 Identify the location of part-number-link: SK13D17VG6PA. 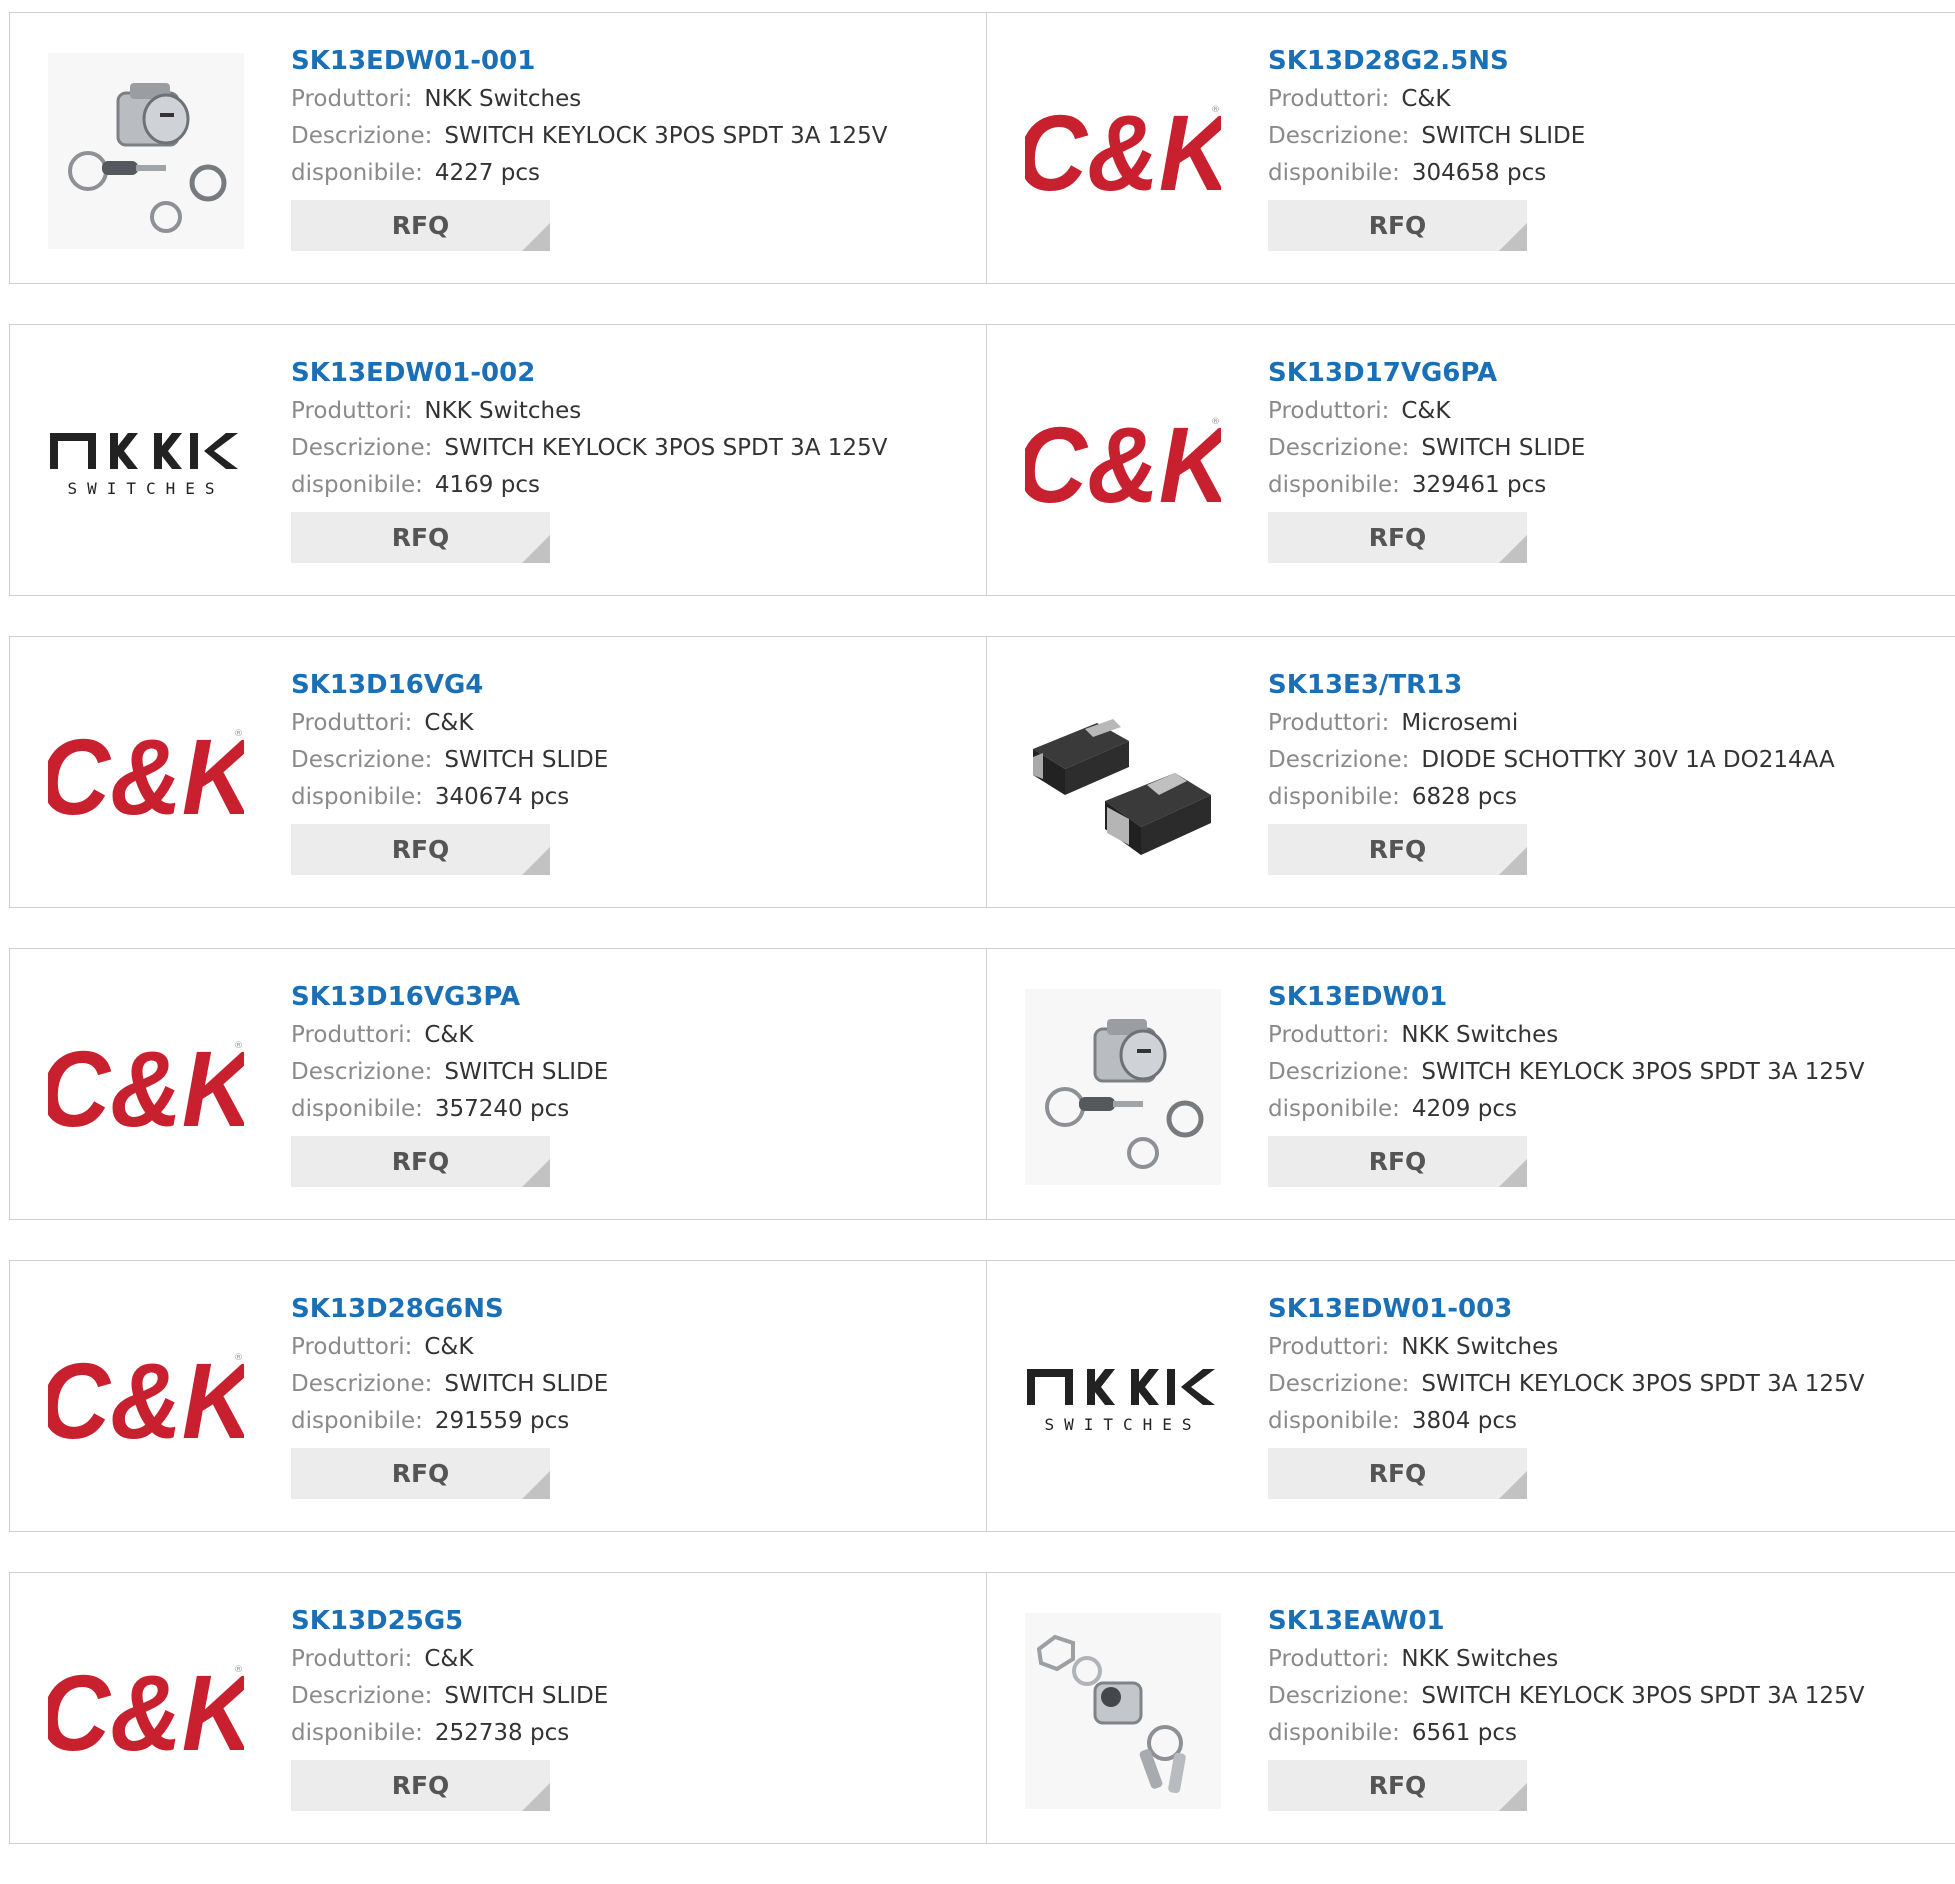
(1598, 374).